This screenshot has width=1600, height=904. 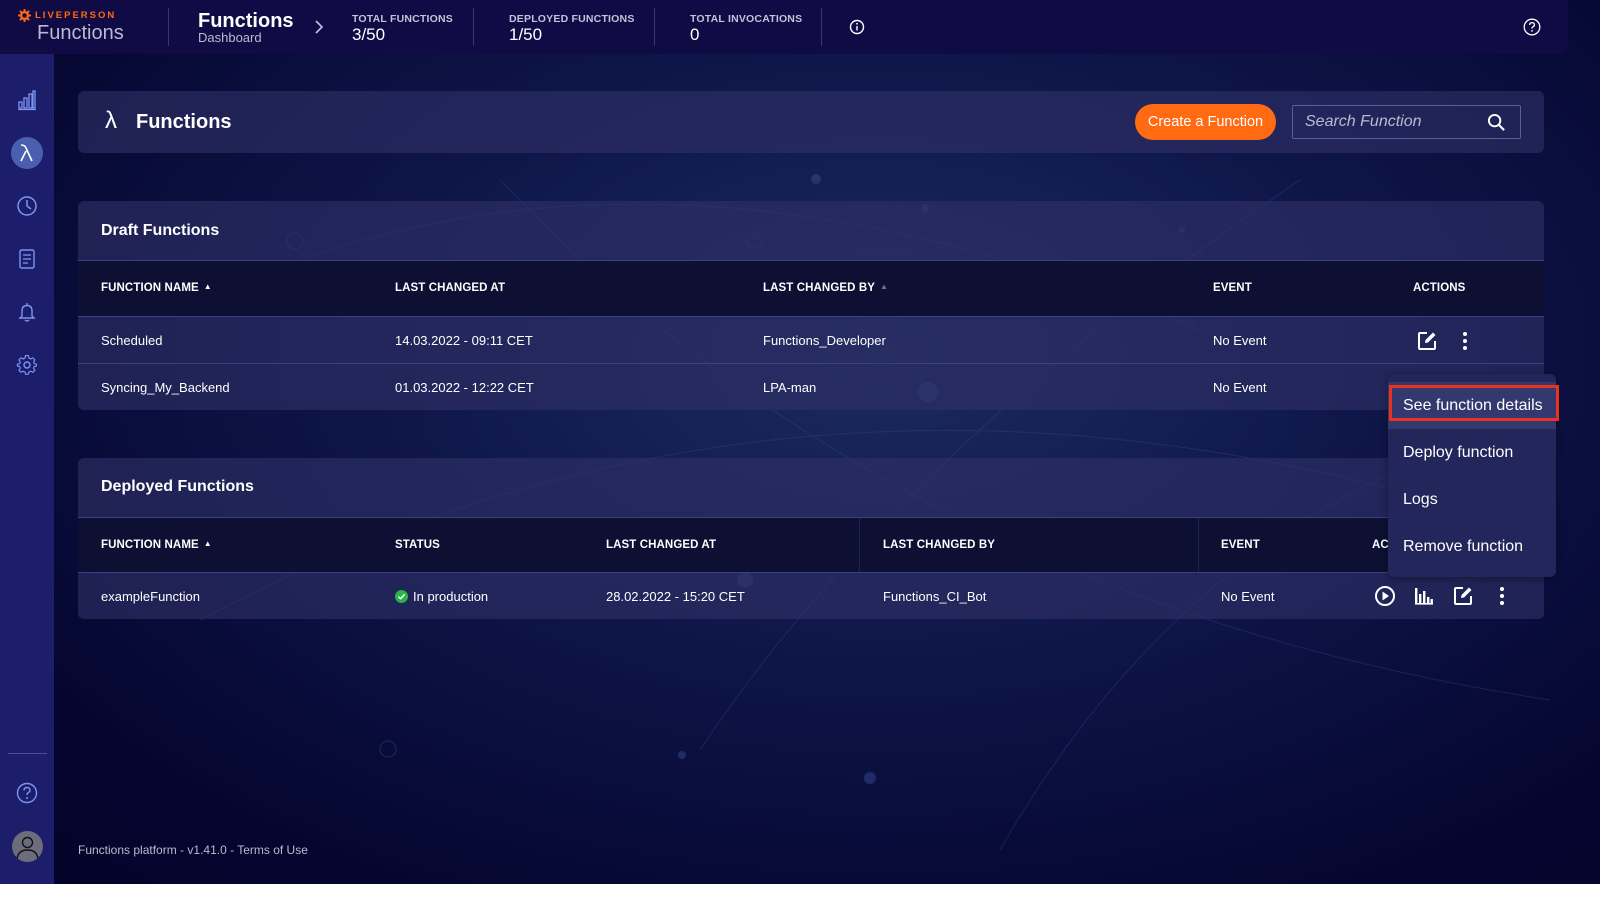 I want to click on create-function-button: Create a Function, so click(x=1205, y=122).